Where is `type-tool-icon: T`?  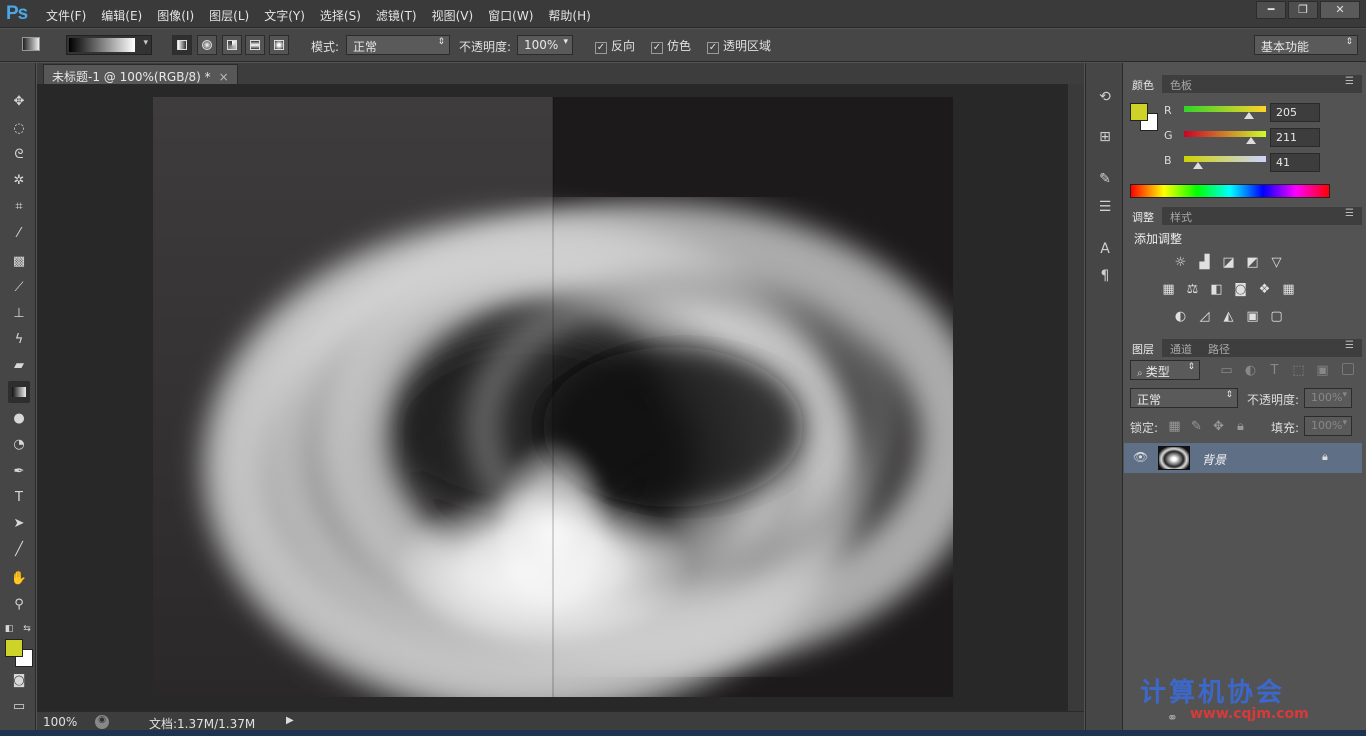 type-tool-icon: T is located at coordinates (19, 498).